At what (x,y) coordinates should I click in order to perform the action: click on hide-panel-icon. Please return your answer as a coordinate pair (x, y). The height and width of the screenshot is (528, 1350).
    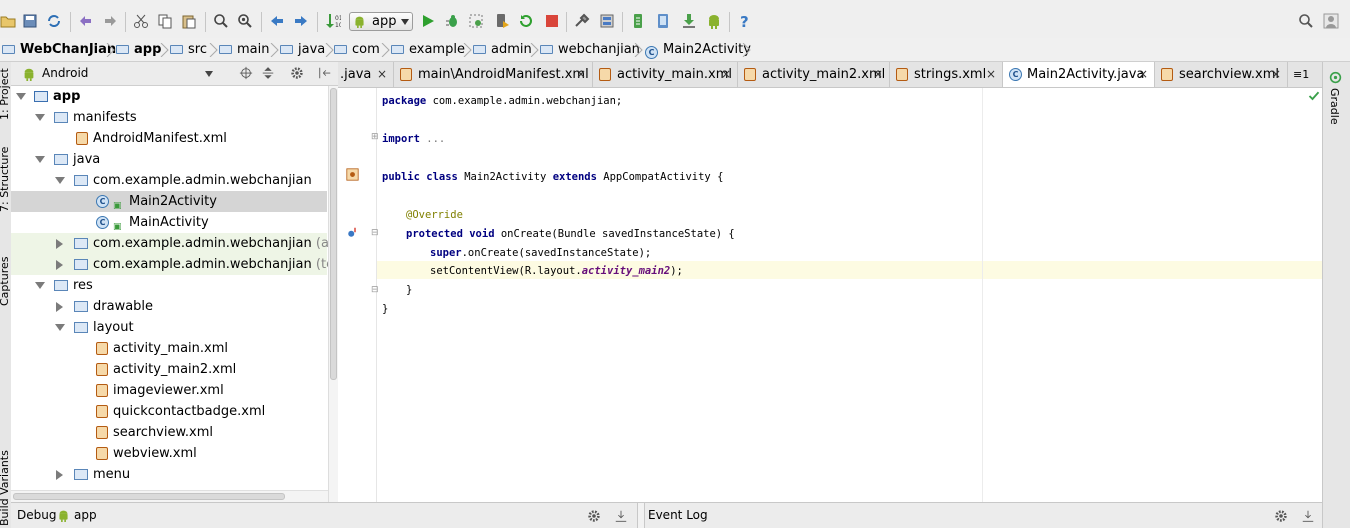
    Looking at the image, I should click on (325, 73).